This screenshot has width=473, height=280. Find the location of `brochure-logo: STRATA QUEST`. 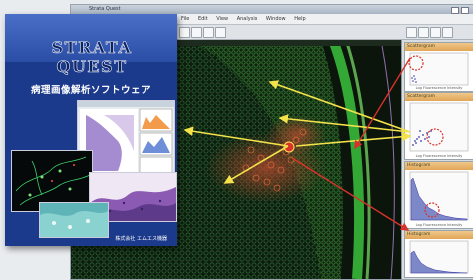

brochure-logo: STRATA QUEST is located at coordinates (92, 57).